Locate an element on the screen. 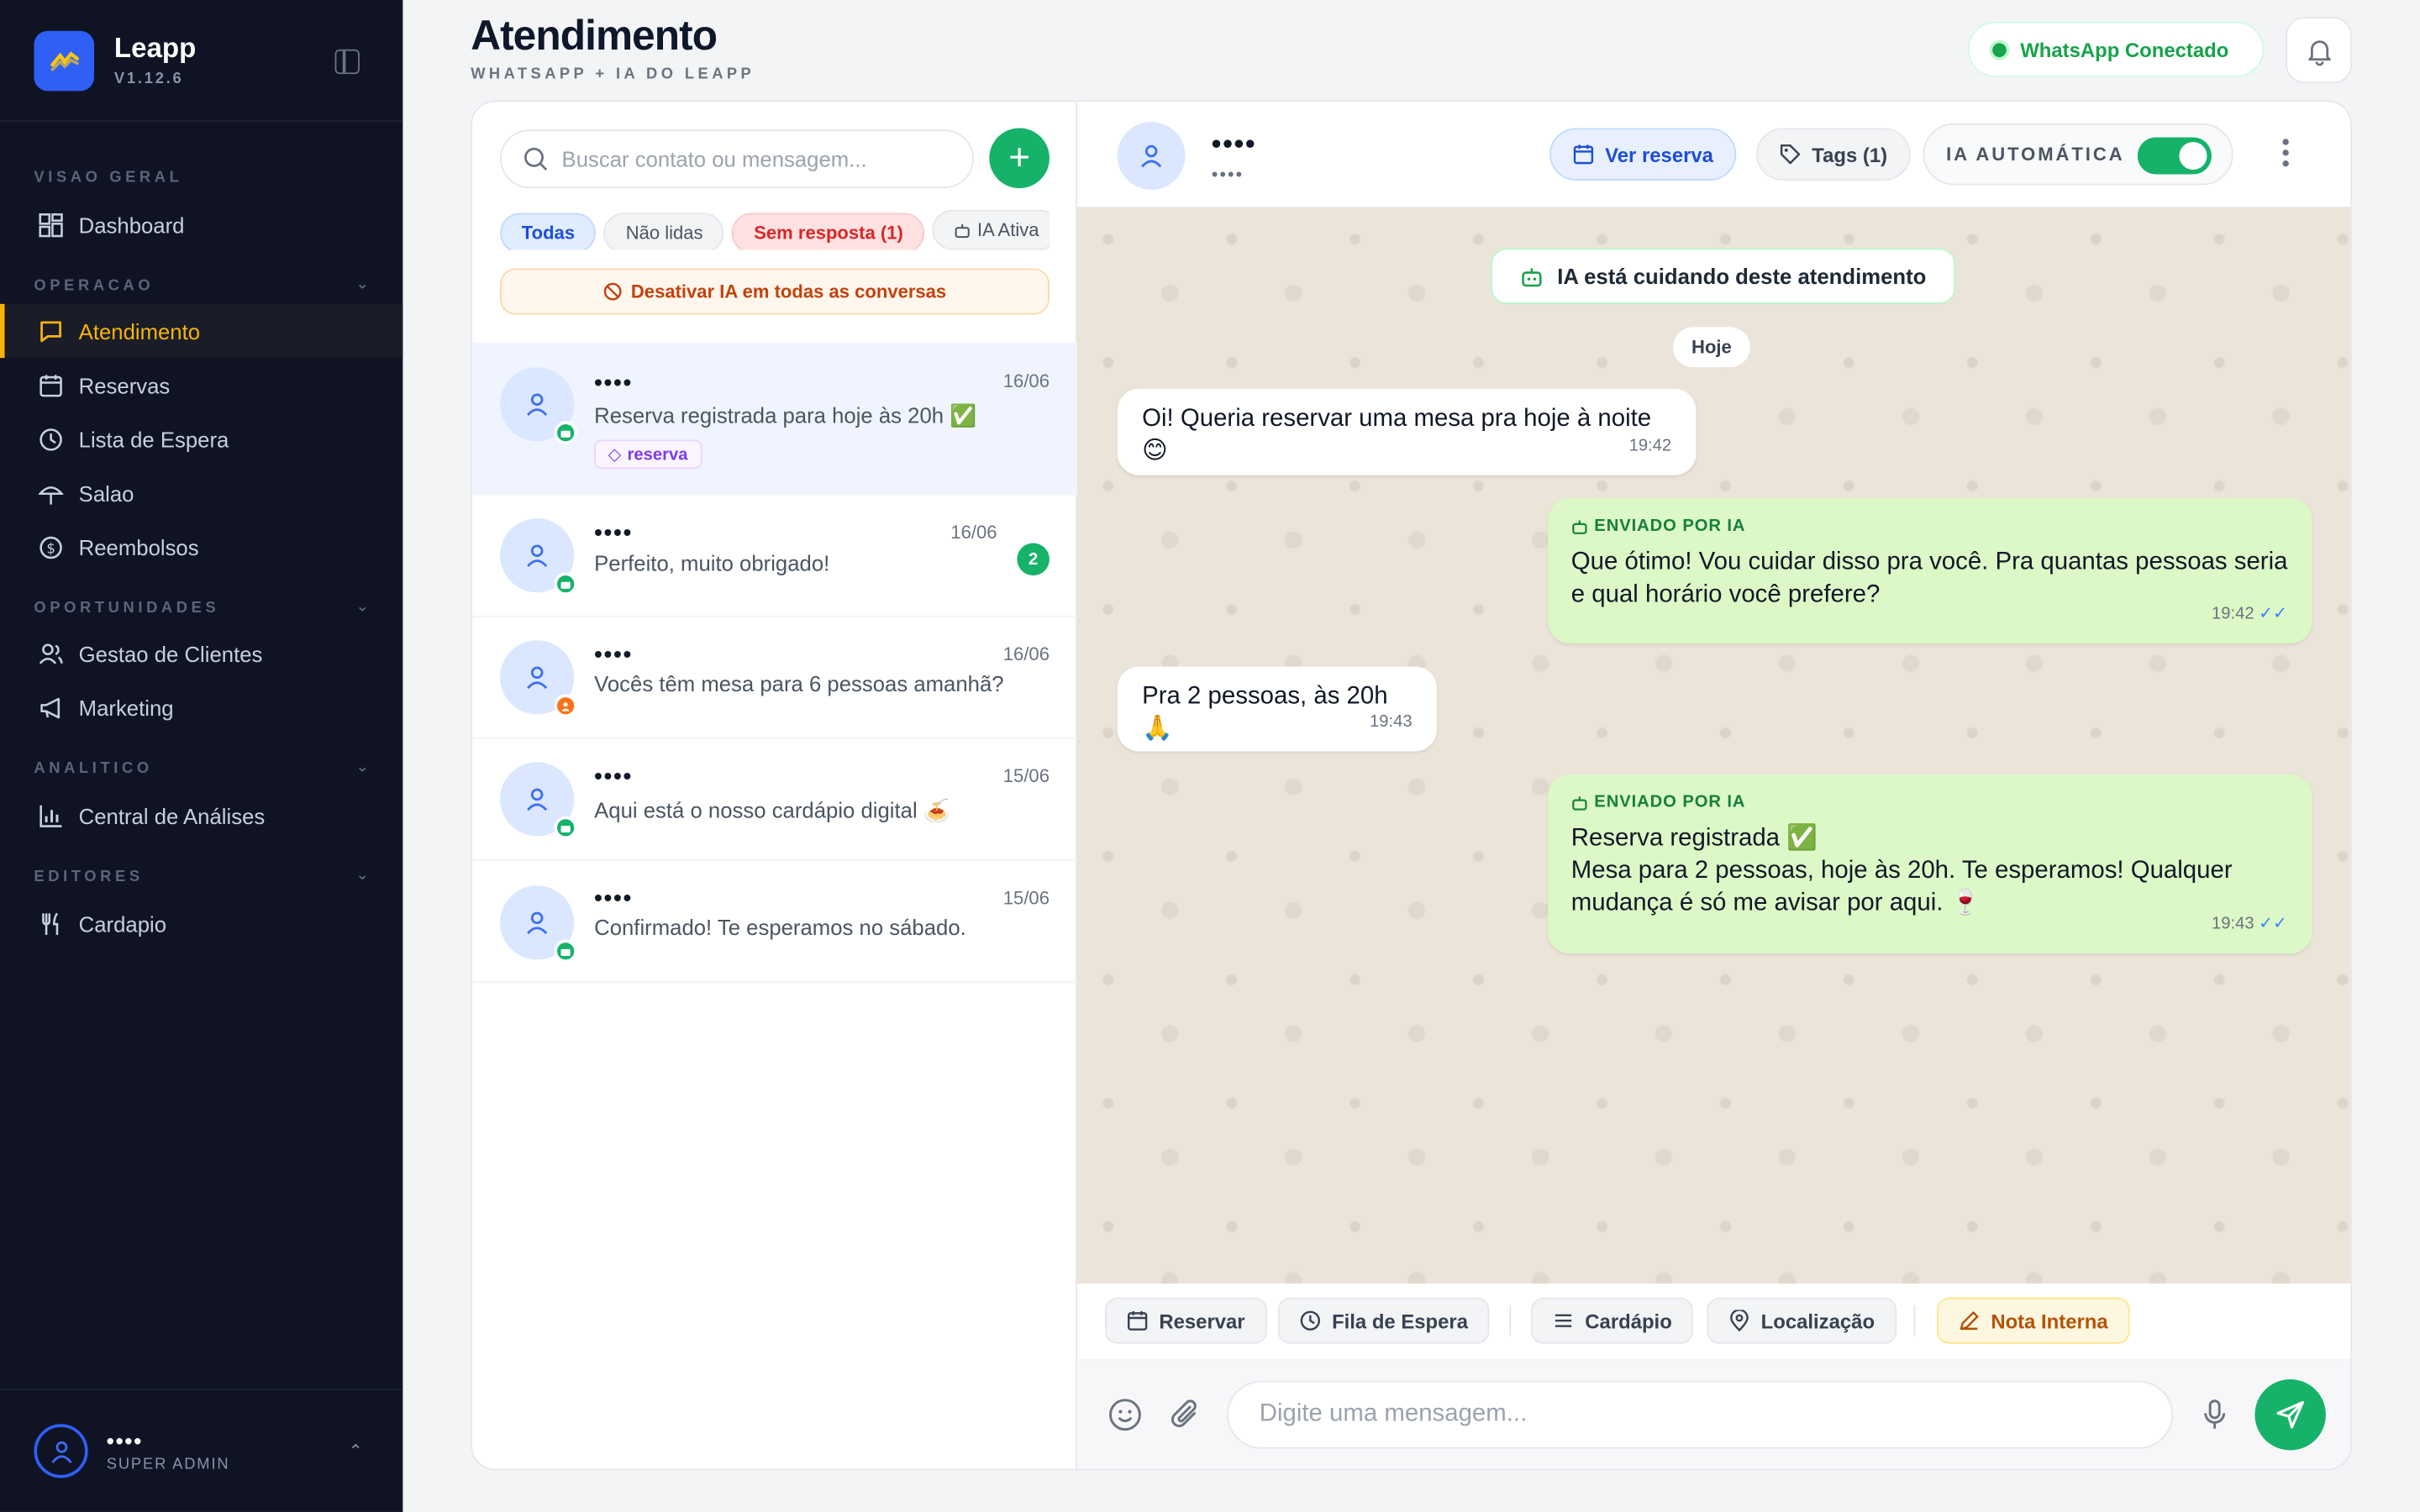 This screenshot has height=1512, width=2420. message-meta: 19:42 ✓✓ is located at coordinates (2249, 615).